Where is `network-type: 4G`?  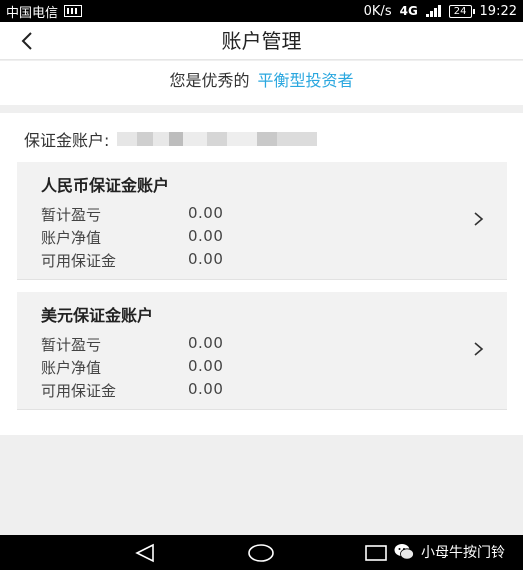 network-type: 4G is located at coordinates (408, 11).